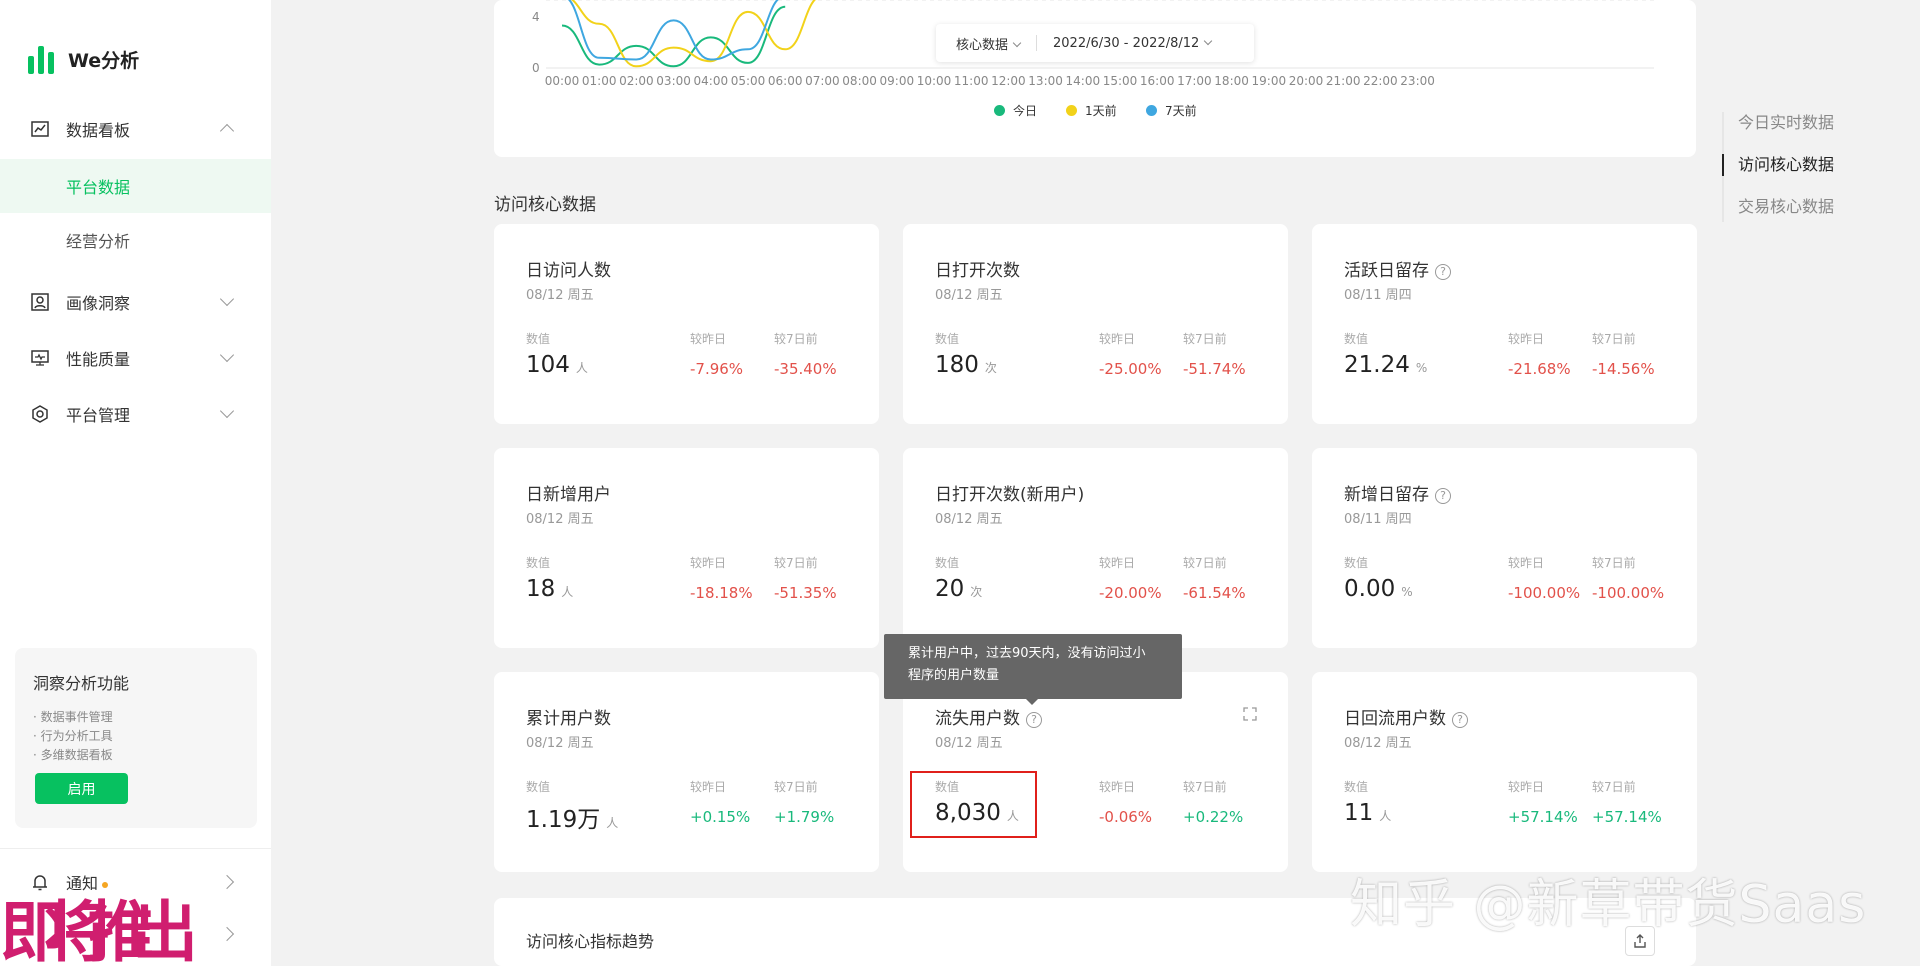 This screenshot has width=1920, height=966. Describe the element at coordinates (721, 593) in the screenshot. I see `cmp-yesterday-value: -18.18%` at that location.